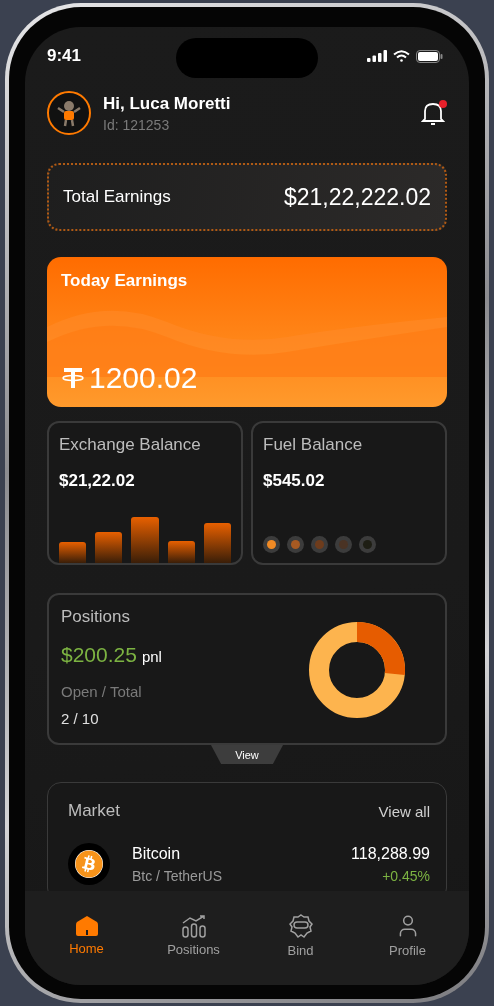 The image size is (494, 1006). Describe the element at coordinates (143, 378) in the screenshot. I see `today-amount: 1200.02` at that location.